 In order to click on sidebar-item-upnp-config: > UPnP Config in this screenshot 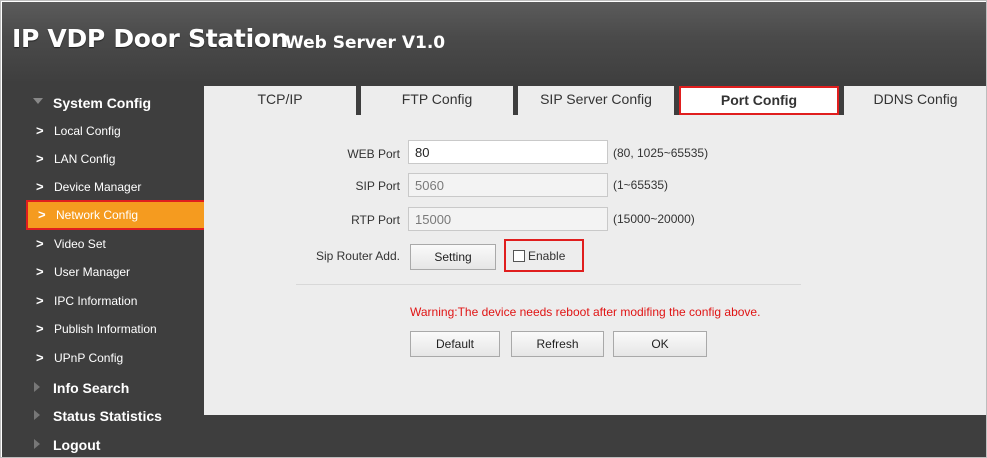, I will do `click(115, 358)`.